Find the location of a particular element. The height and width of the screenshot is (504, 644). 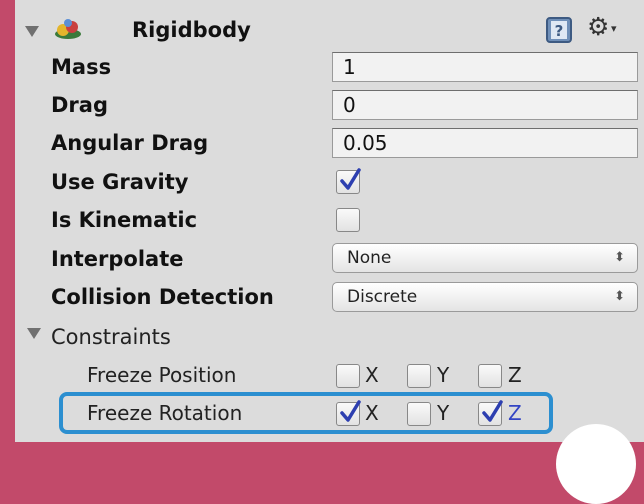

component-title: Rigidbody is located at coordinates (191, 30).